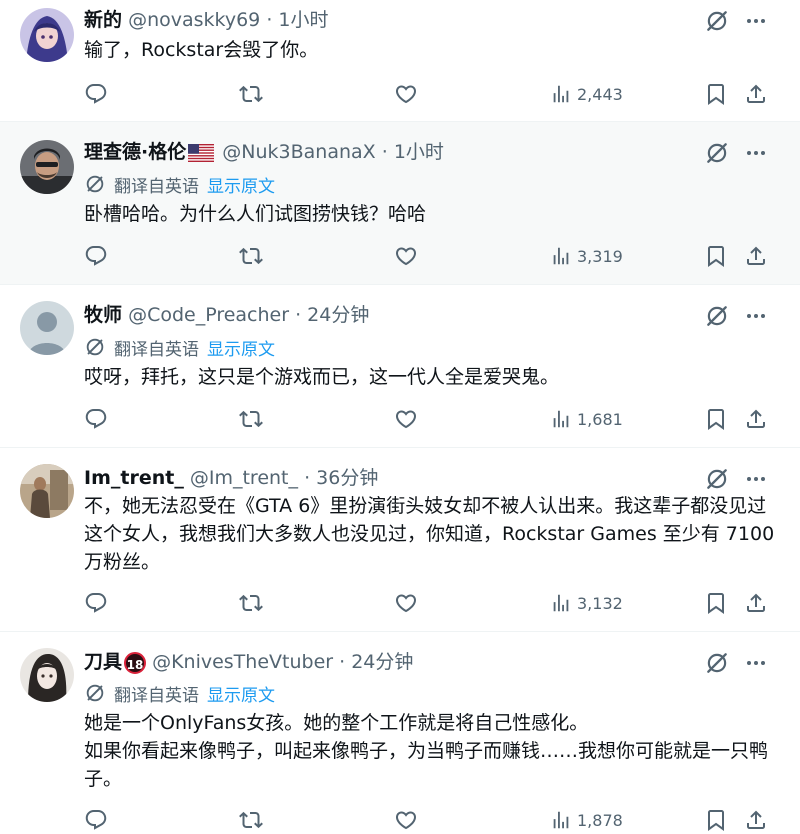 The height and width of the screenshot is (834, 800). Describe the element at coordinates (134, 478) in the screenshot. I see `author-name: Im_trent_` at that location.